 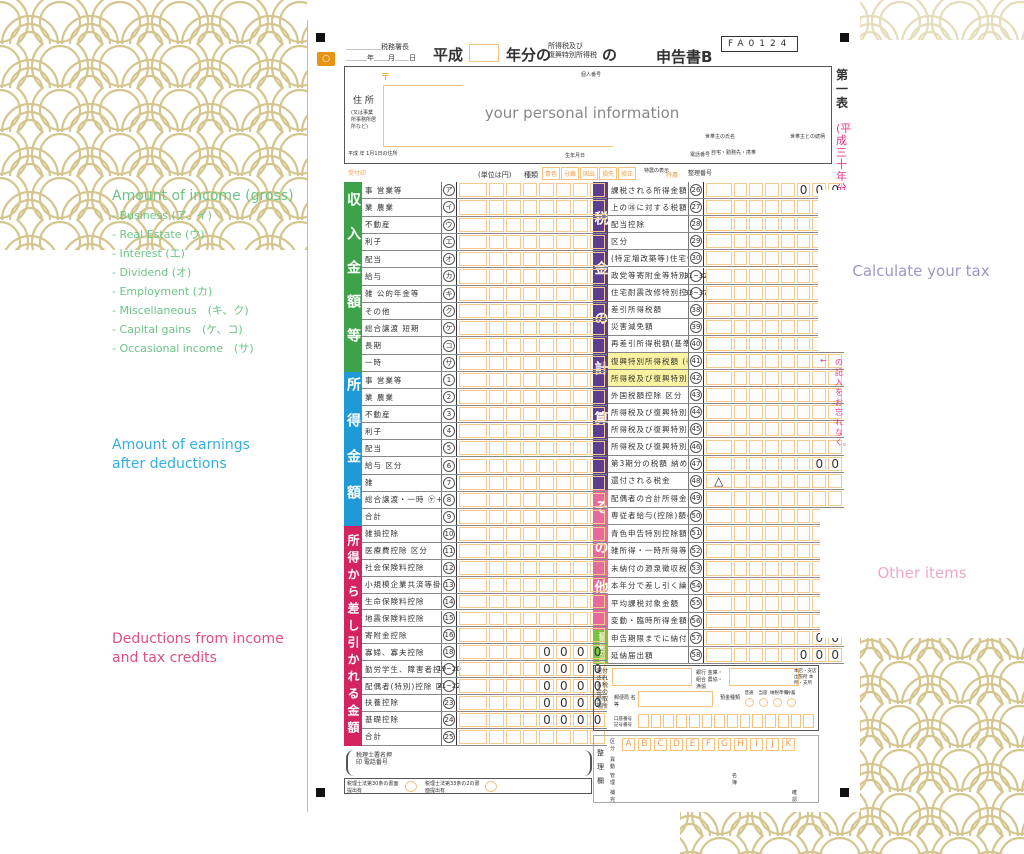 What do you see at coordinates (740, 744) in the screenshot?
I see `admin-letter-box: H` at bounding box center [740, 744].